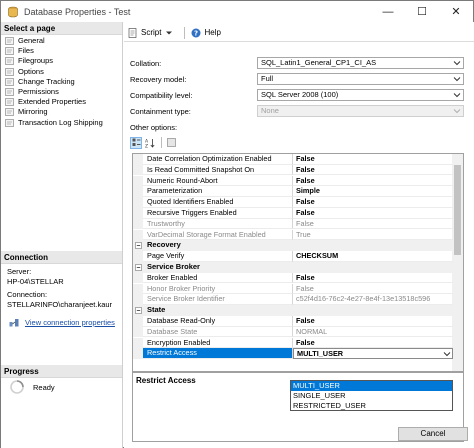 The height and width of the screenshot is (448, 474). Describe the element at coordinates (32, 387) in the screenshot. I see `progress-status: Ready` at that location.